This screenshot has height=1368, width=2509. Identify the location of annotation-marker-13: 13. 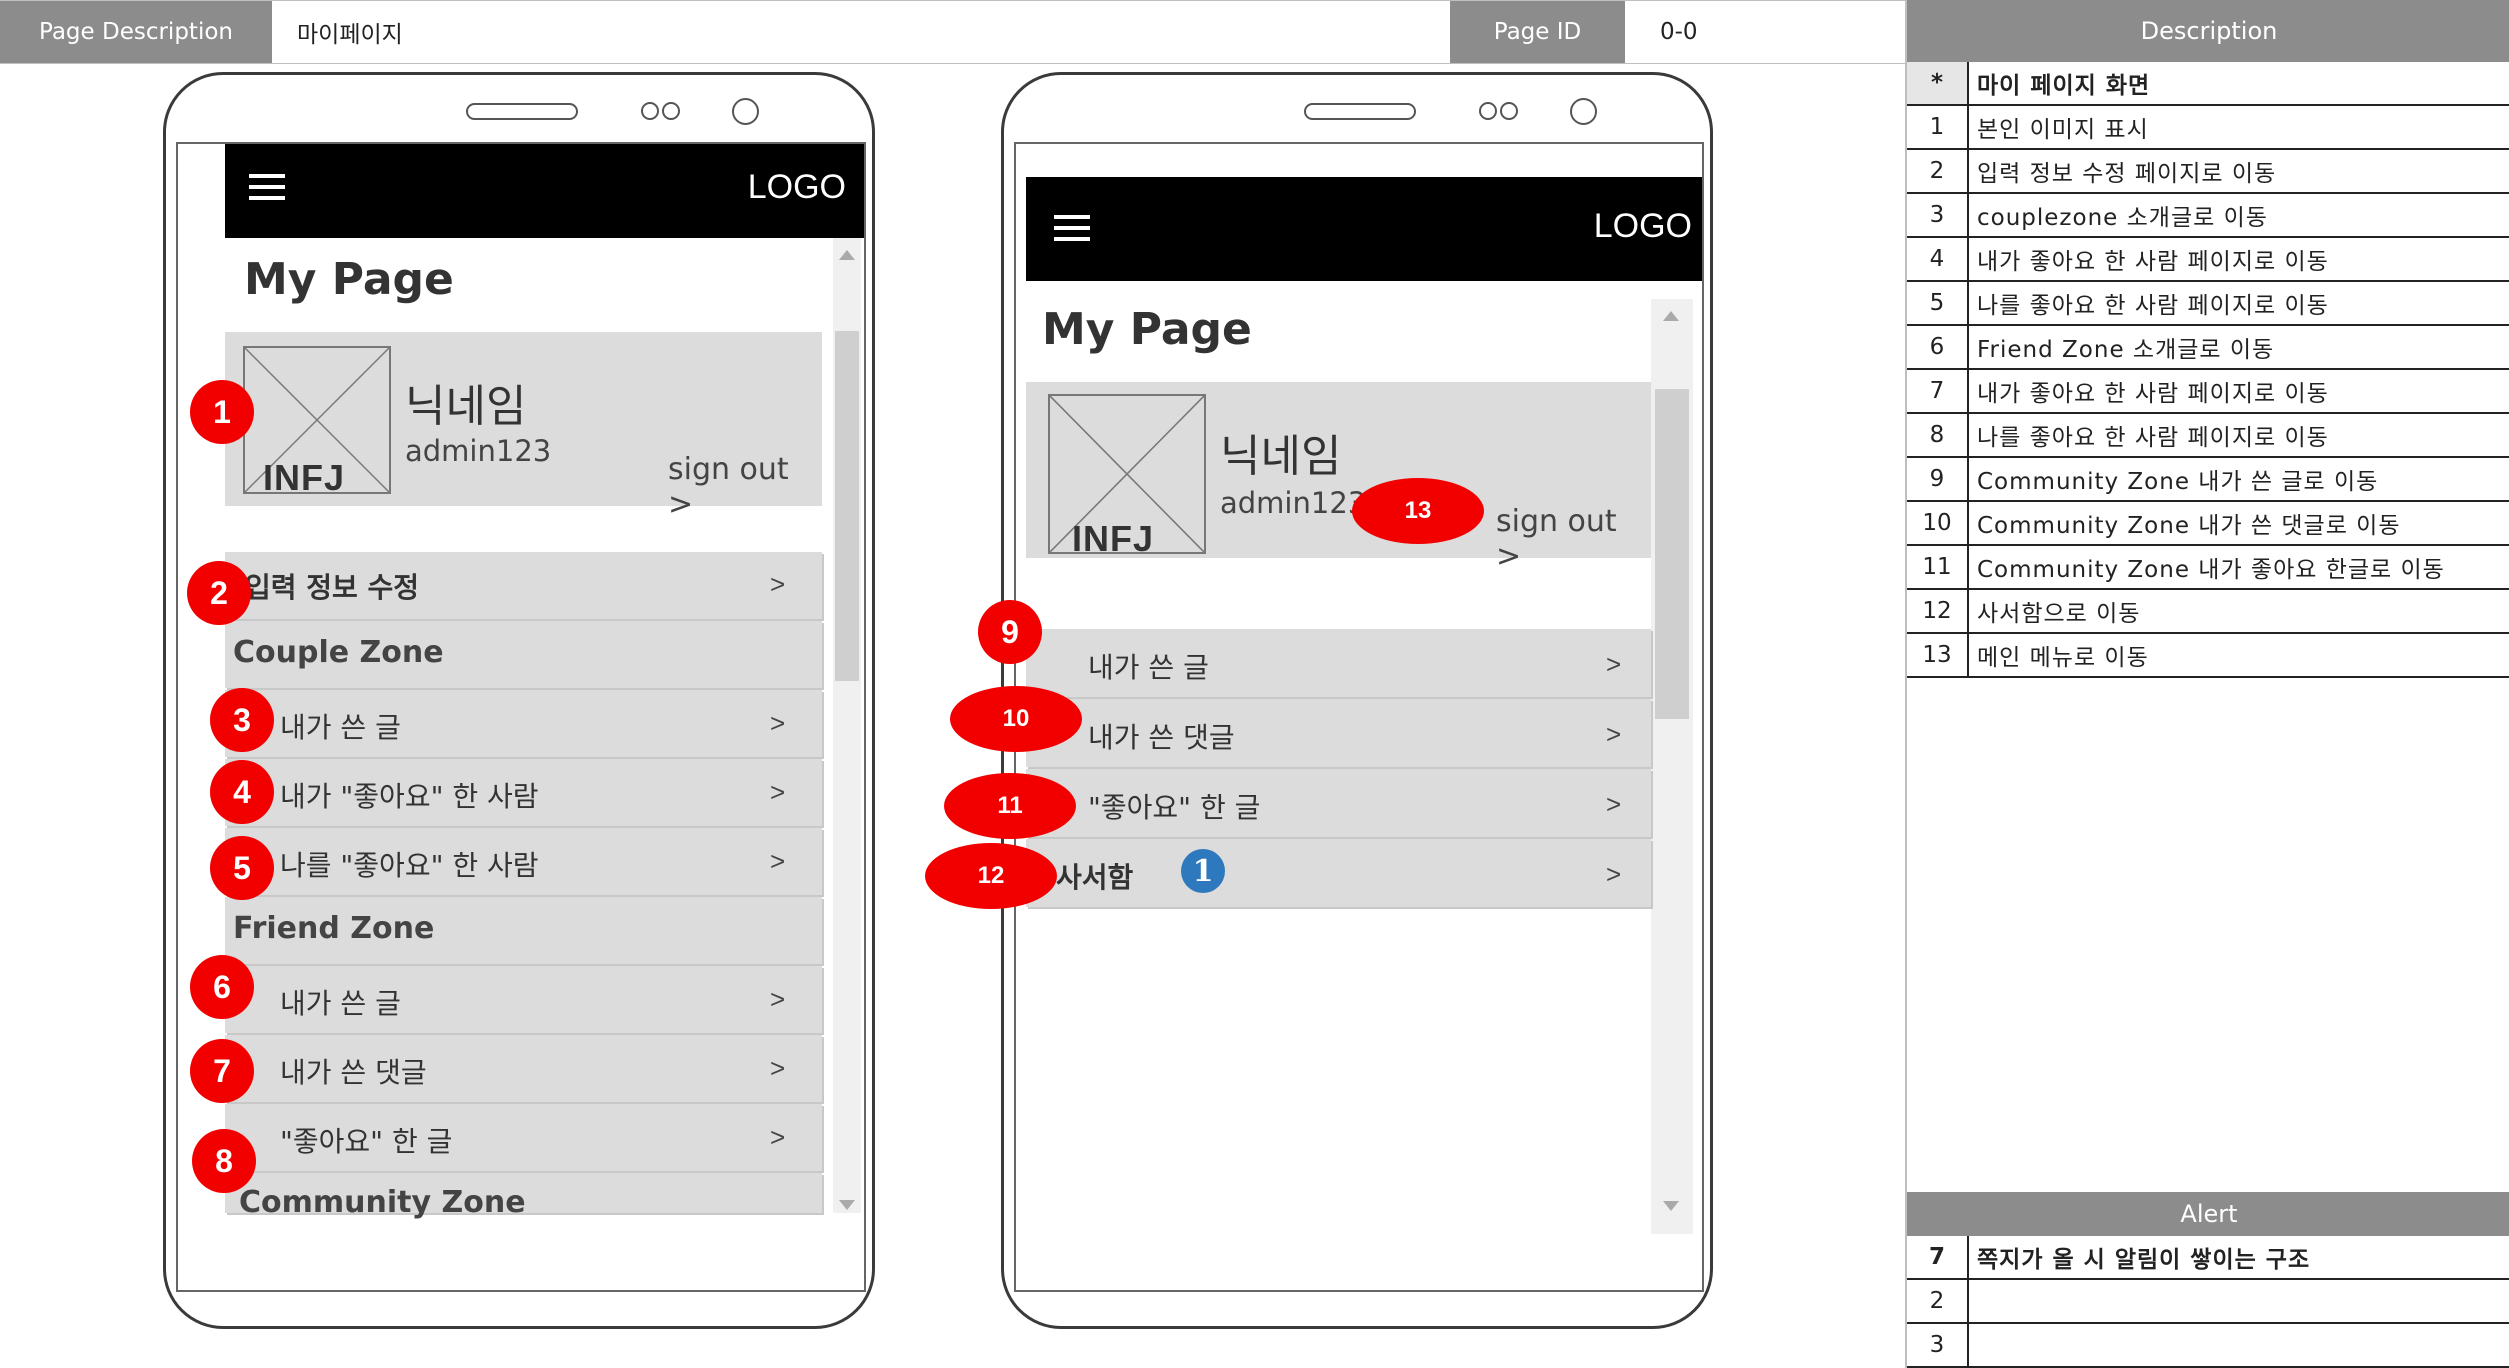
(1418, 511).